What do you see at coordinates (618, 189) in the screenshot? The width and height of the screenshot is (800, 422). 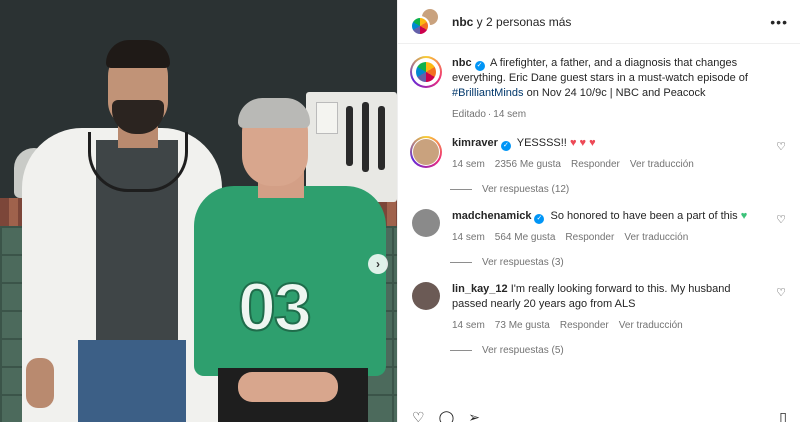 I see `view-replies: Ver respuestas (12)` at bounding box center [618, 189].